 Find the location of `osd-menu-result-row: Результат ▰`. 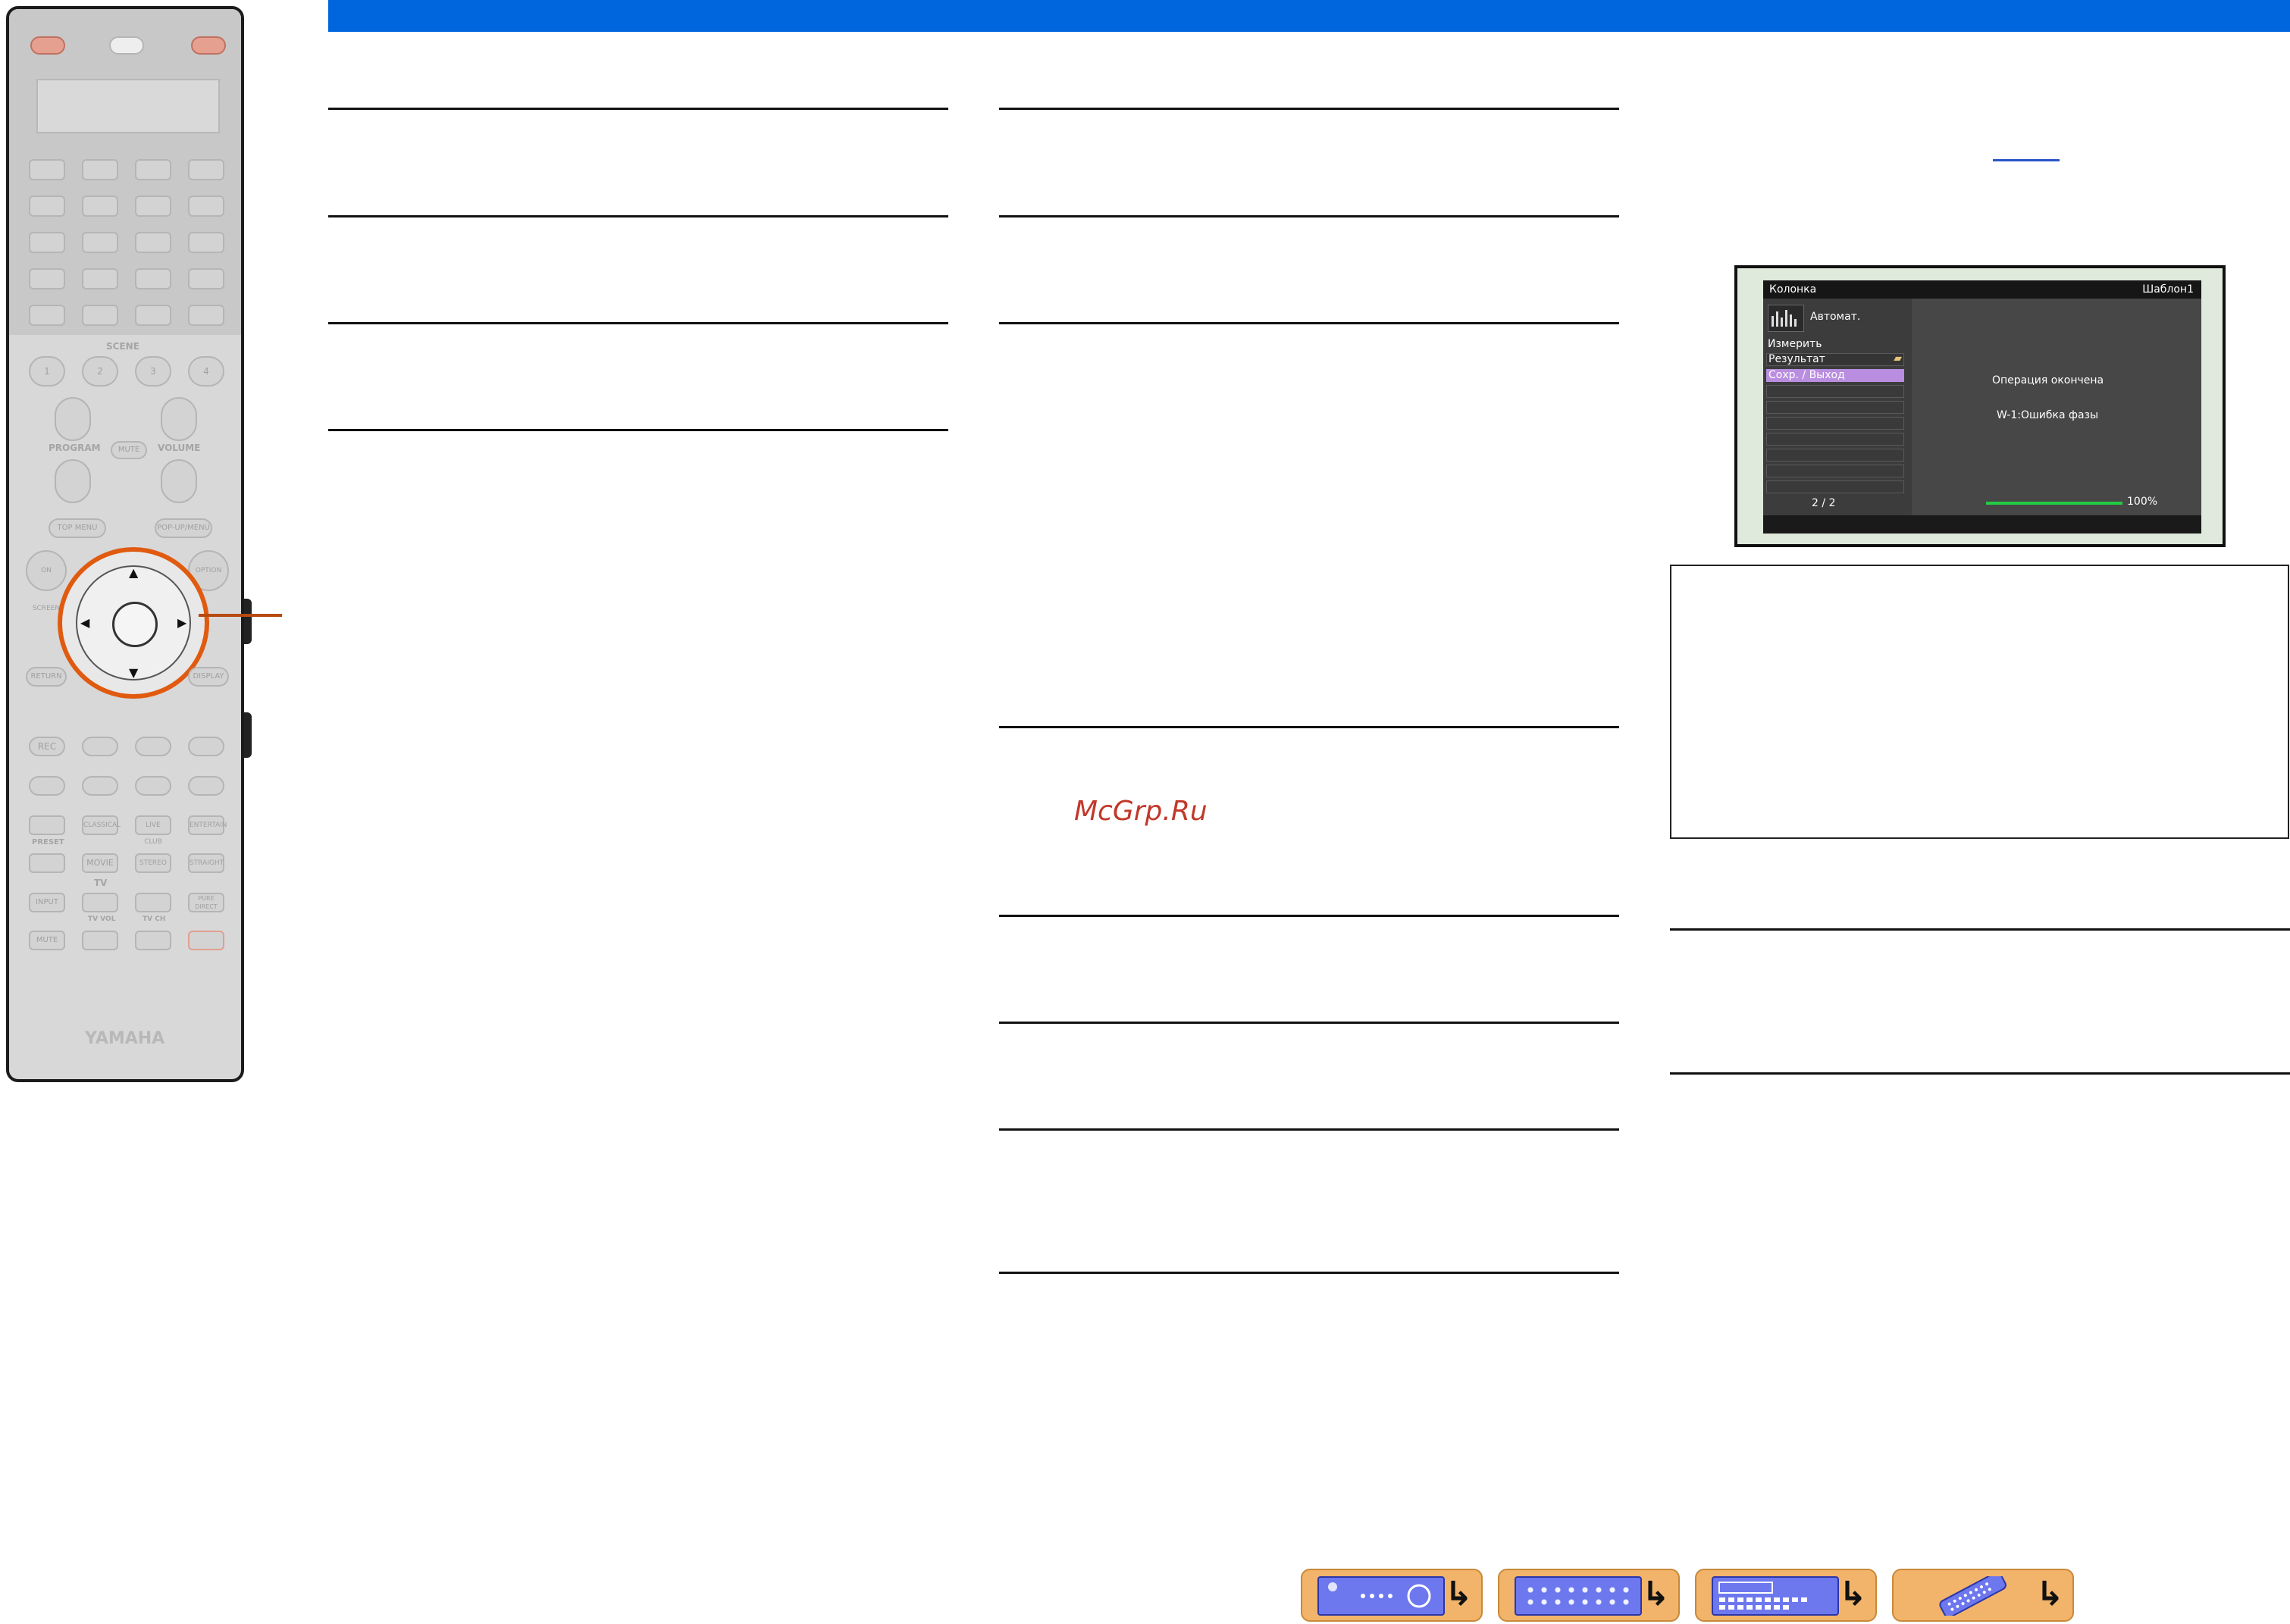

osd-menu-result-row: Результат ▰ is located at coordinates (1835, 359).